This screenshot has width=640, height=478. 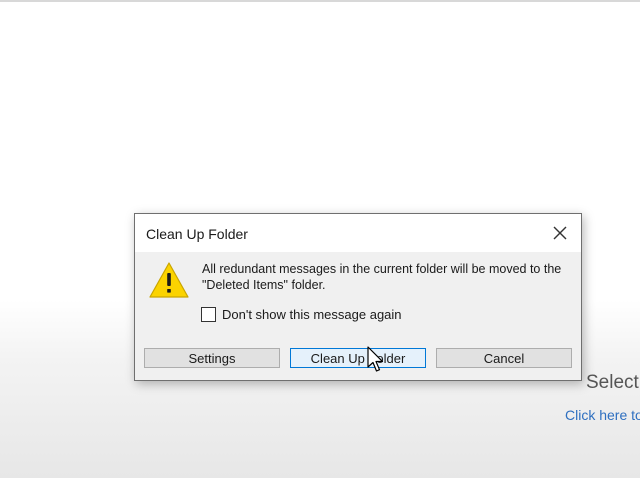 I want to click on background-select-text: Select, so click(x=612, y=382).